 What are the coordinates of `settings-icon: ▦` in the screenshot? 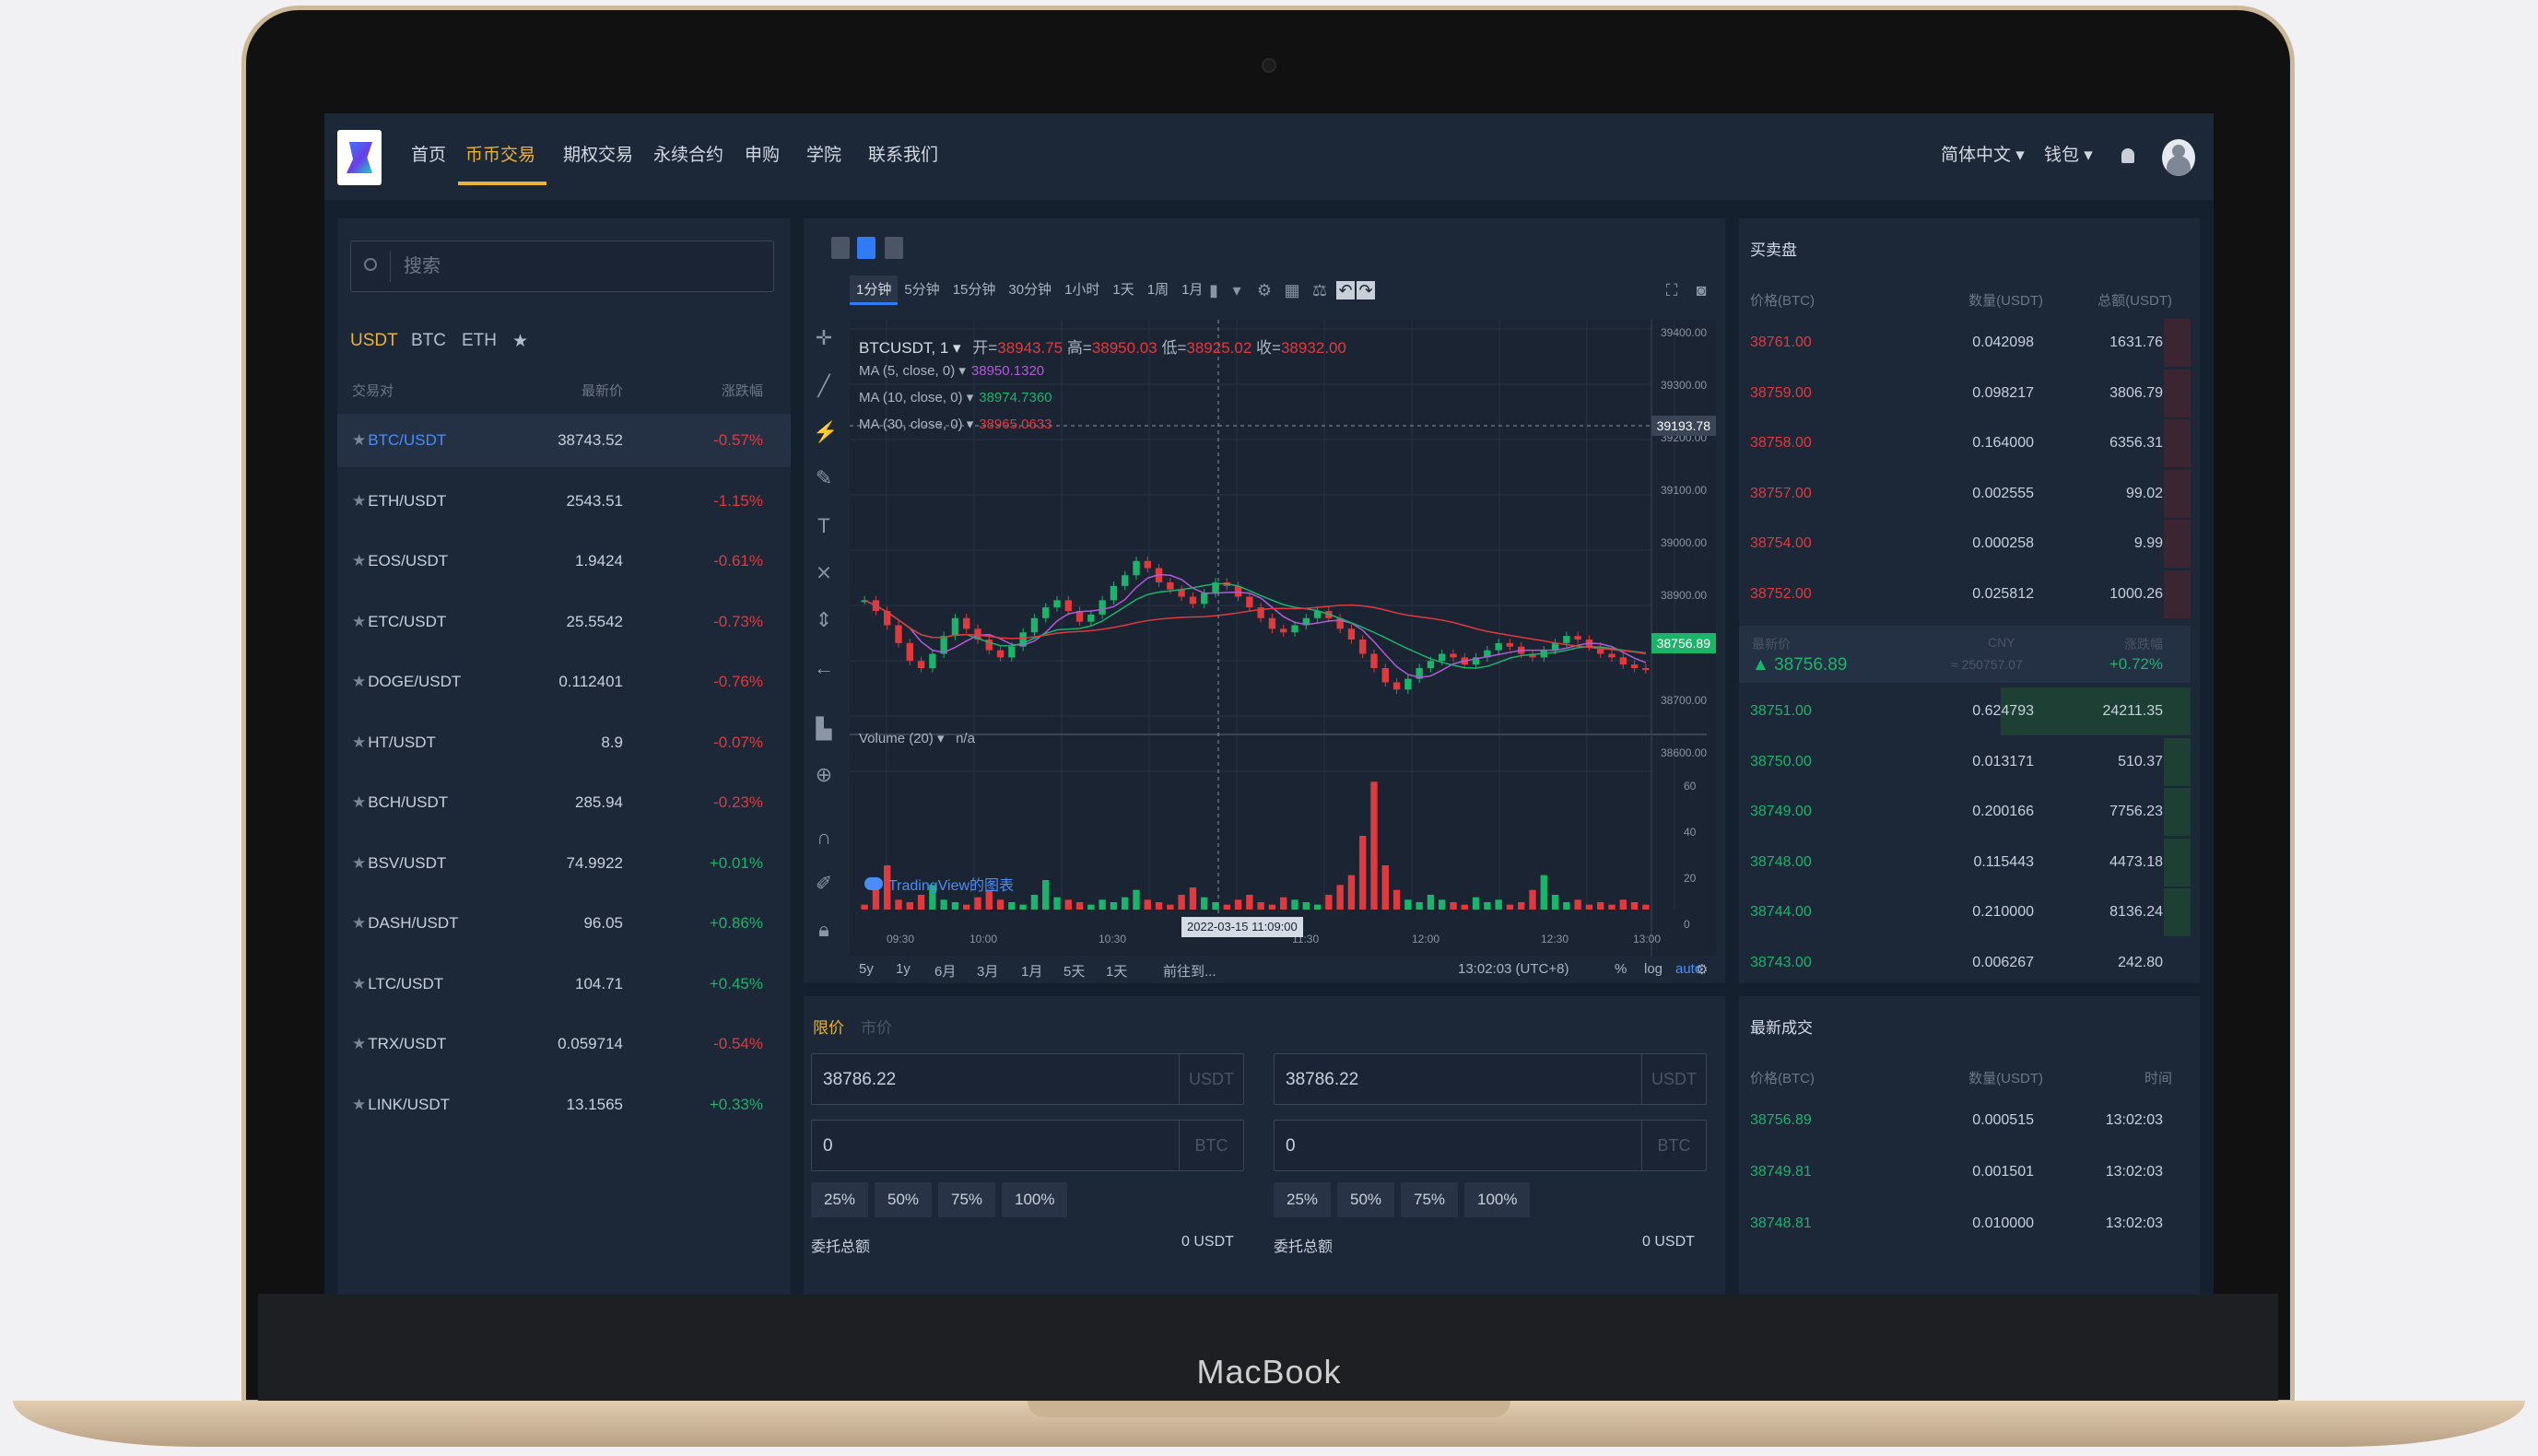 It's located at (1292, 290).